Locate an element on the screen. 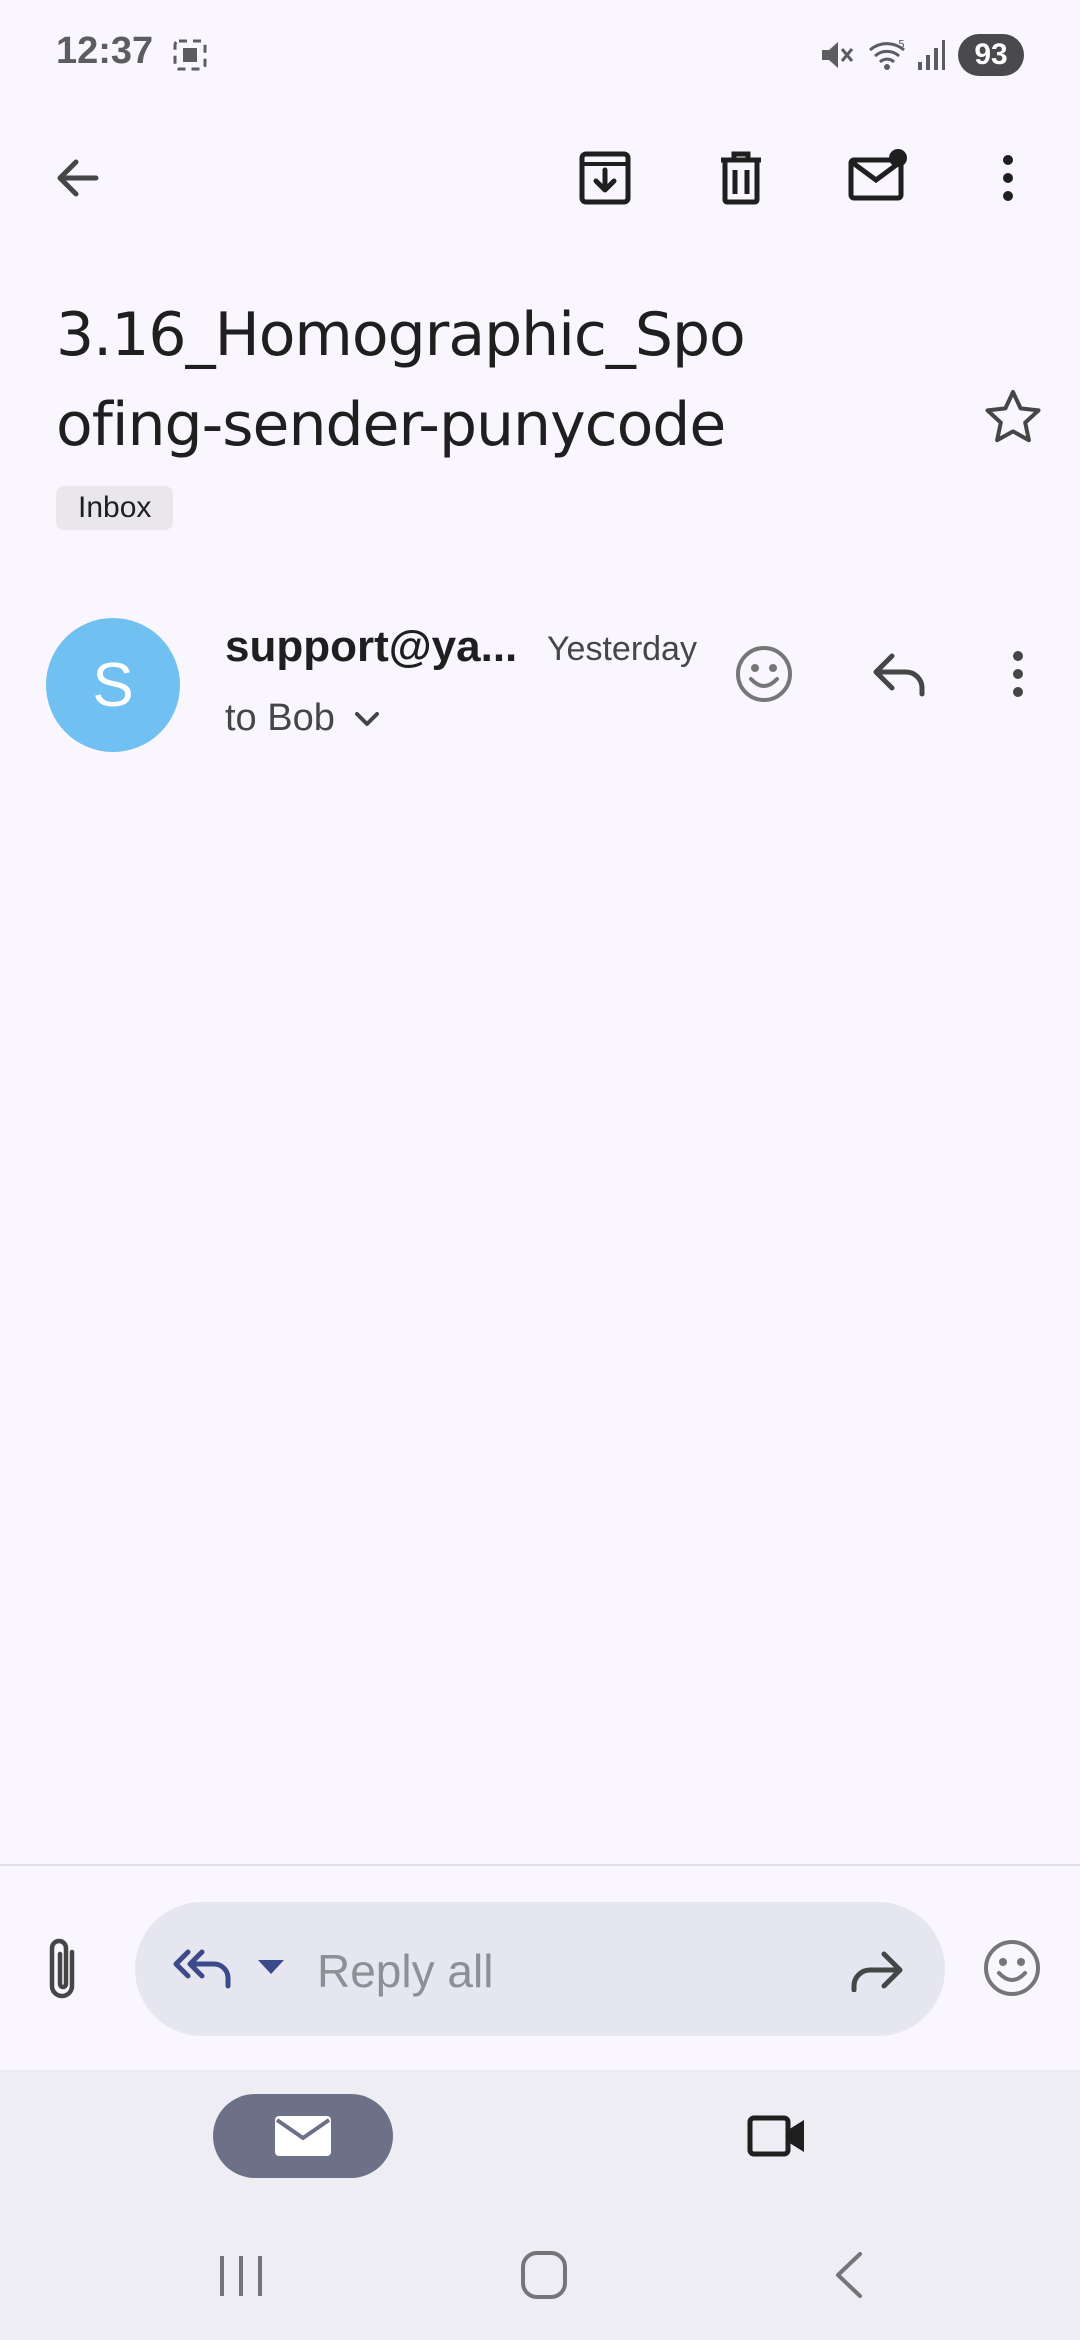 The image size is (1080, 2340). battery-level: 93 is located at coordinates (991, 55).